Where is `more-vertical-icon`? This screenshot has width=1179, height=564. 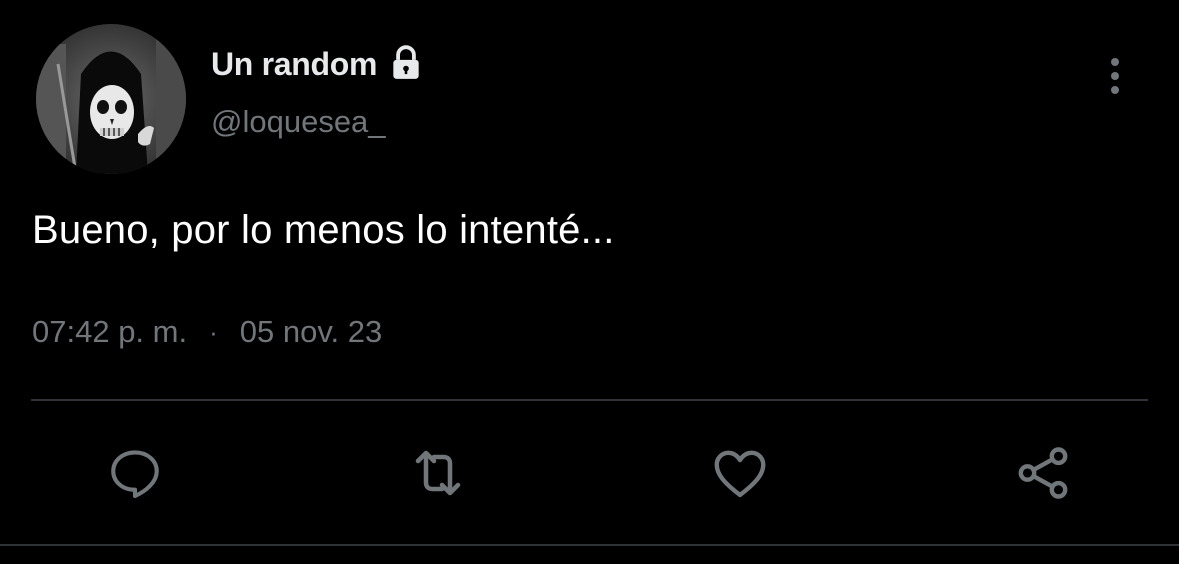 more-vertical-icon is located at coordinates (1115, 76).